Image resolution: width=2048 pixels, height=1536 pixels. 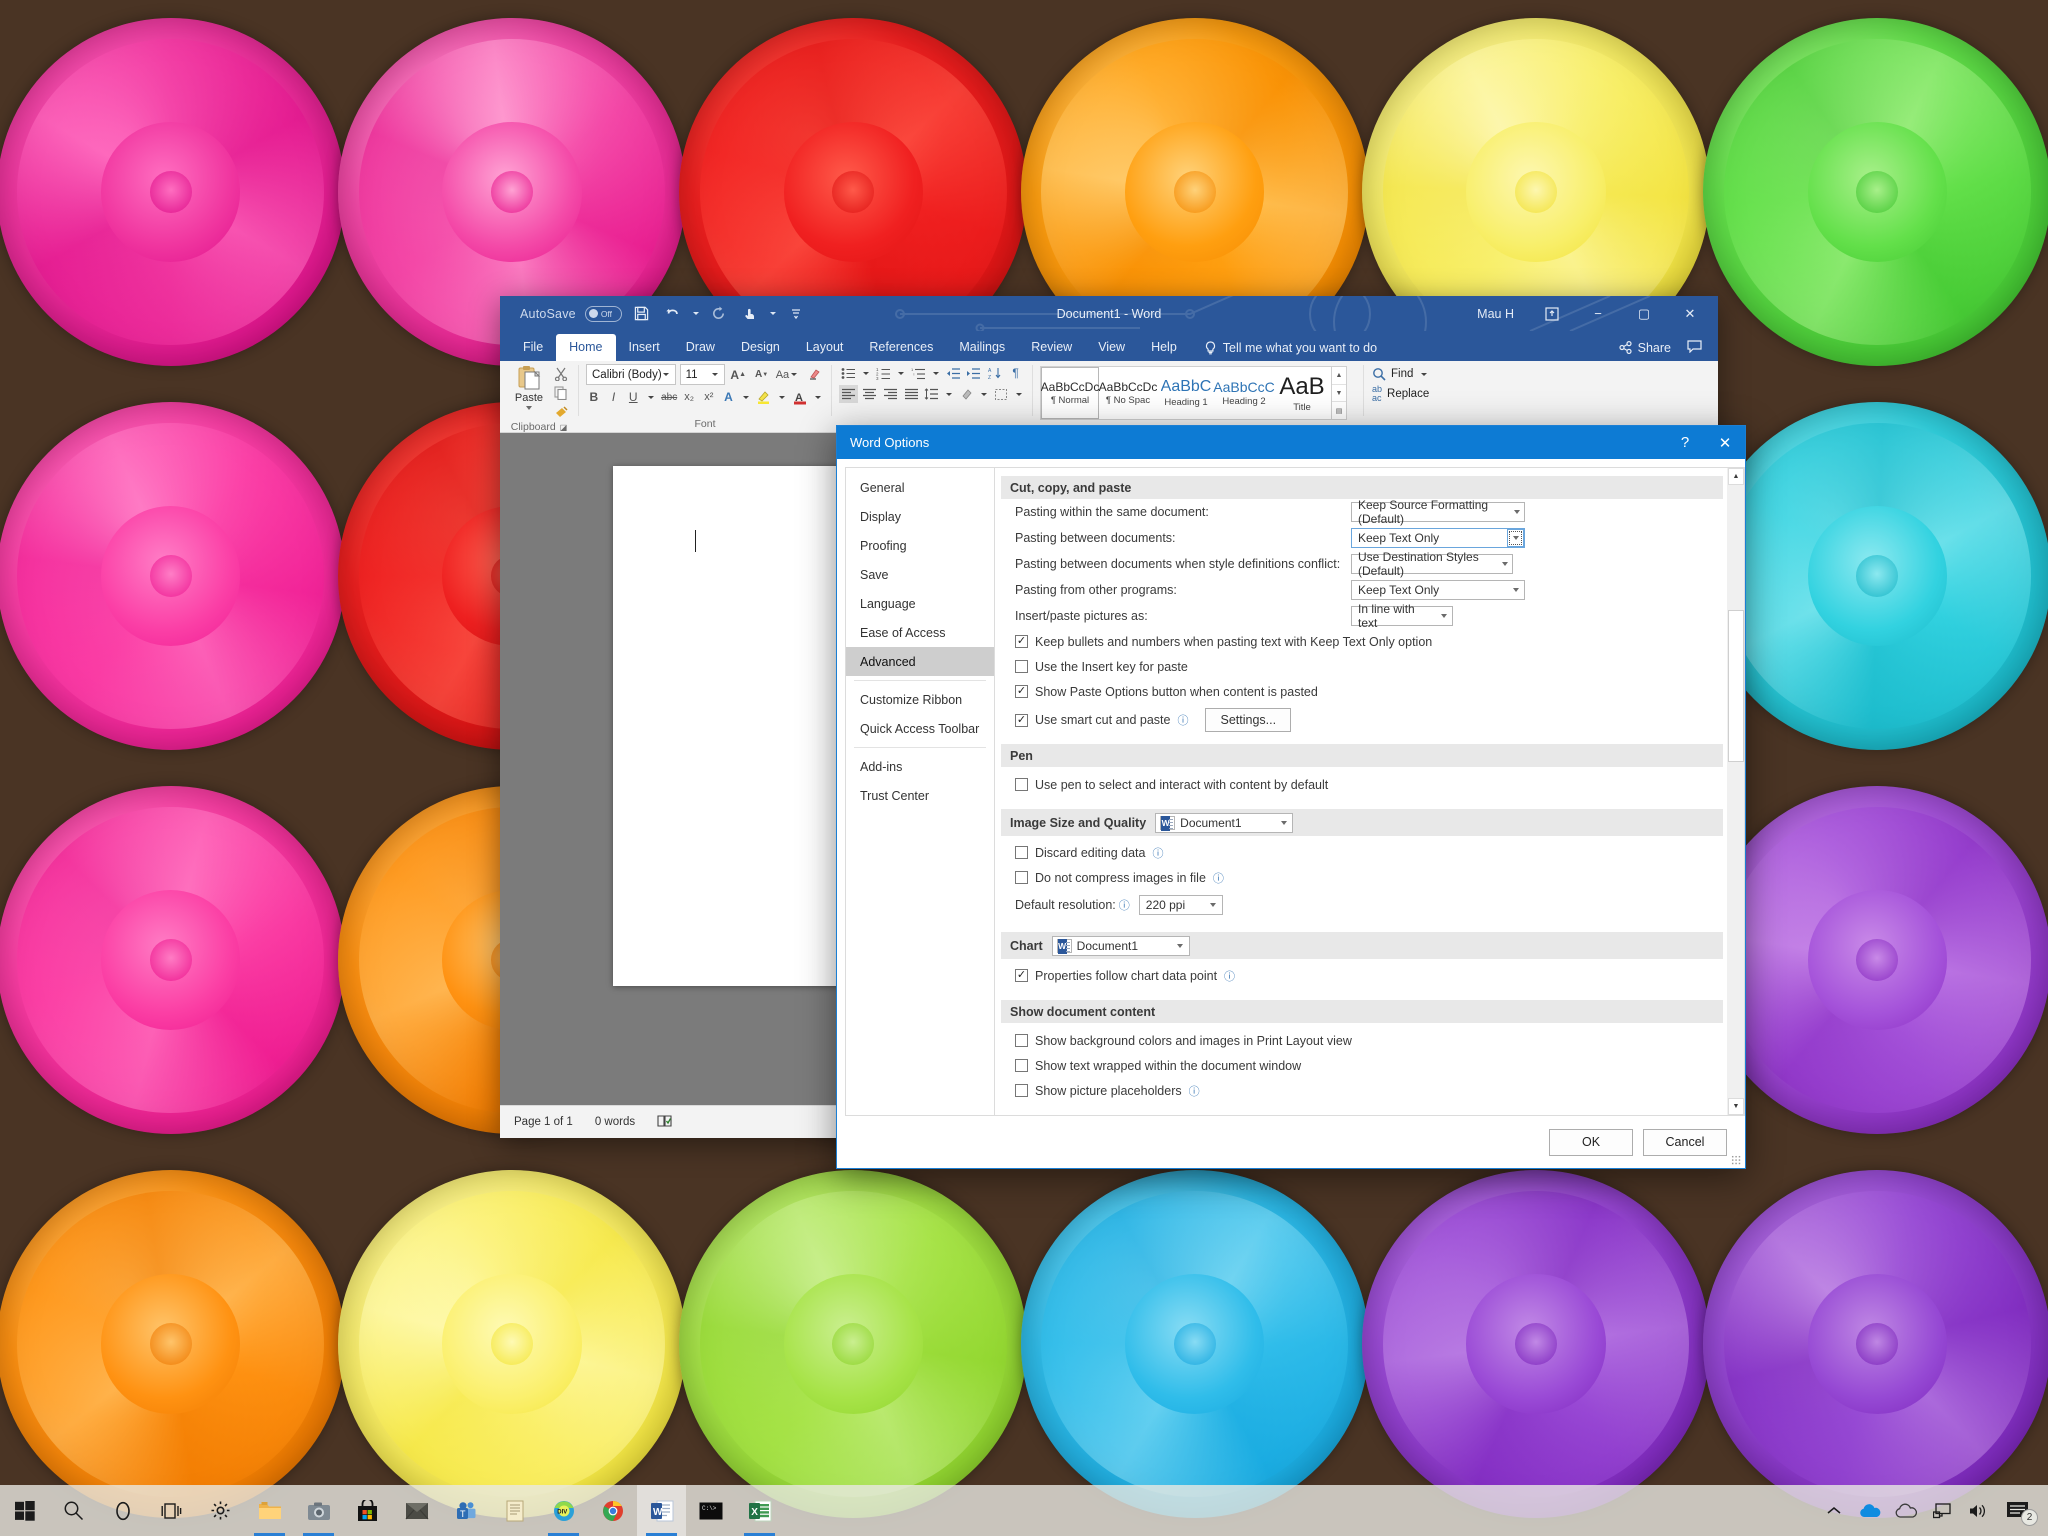 I want to click on style-heading-1: AaBbC Heading 1, so click(x=1186, y=393).